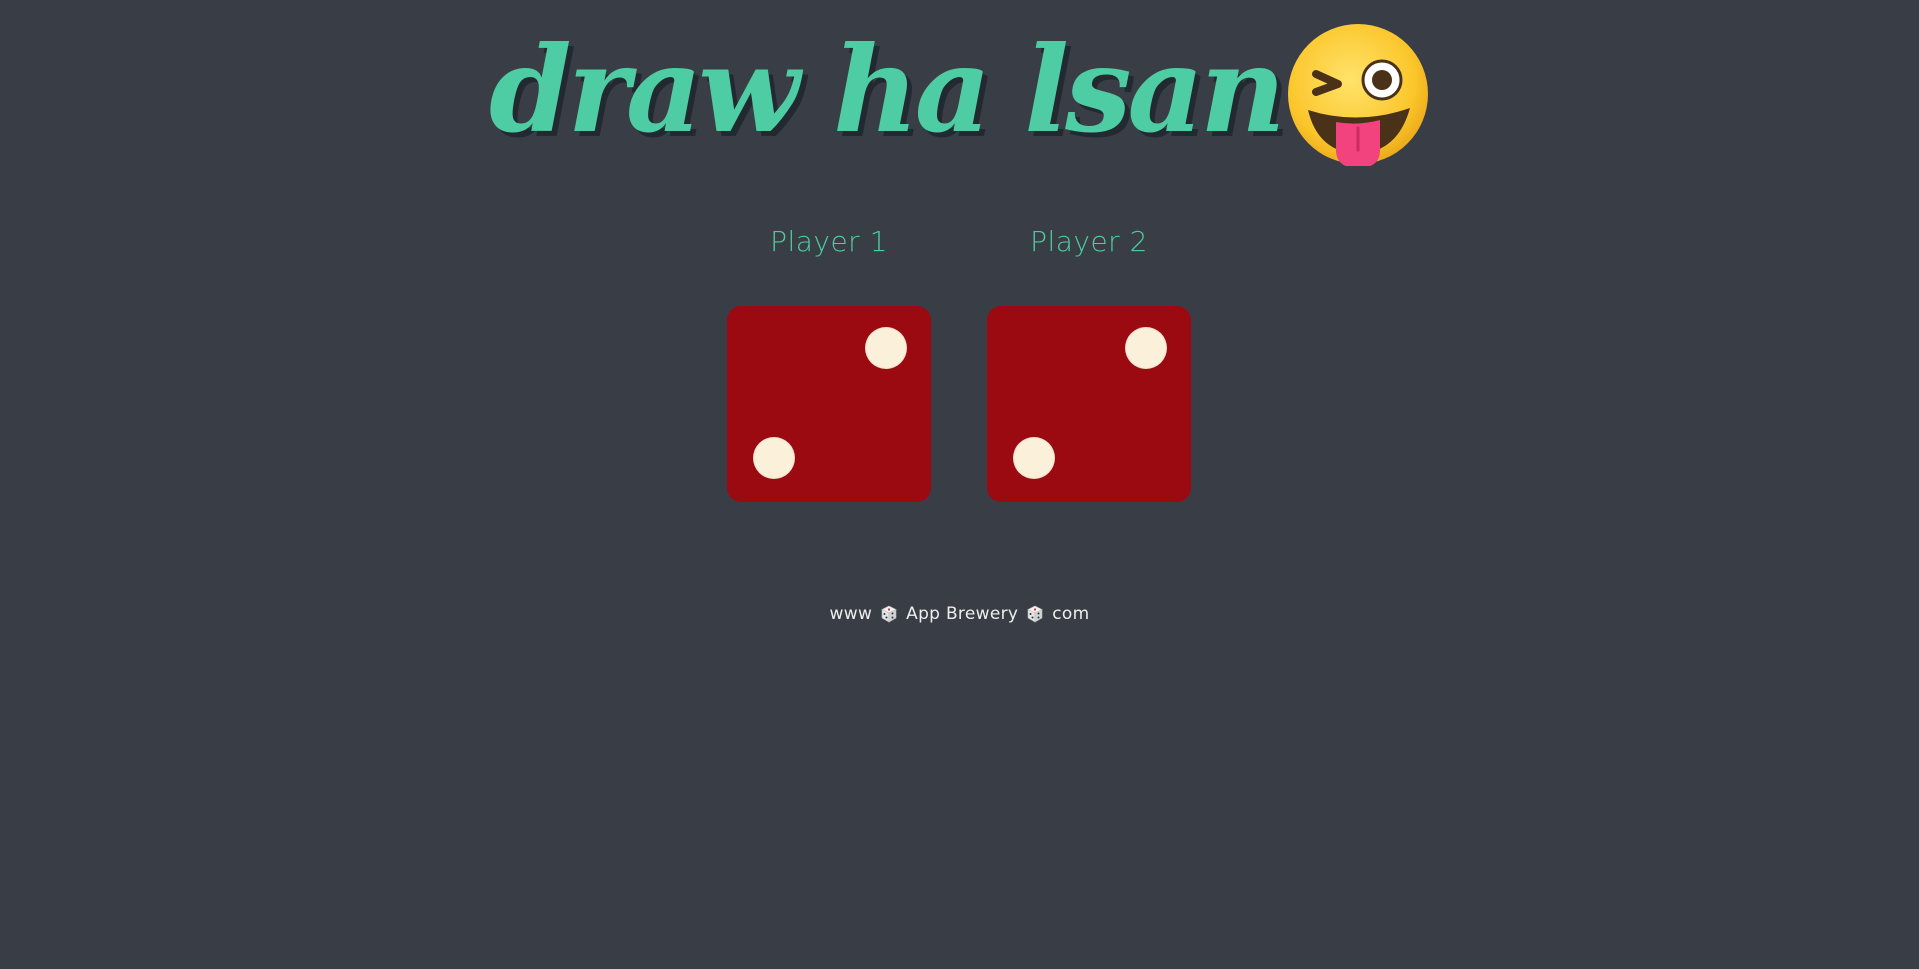  Describe the element at coordinates (887, 89) in the screenshot. I see `page-title: draw ha lsan` at that location.